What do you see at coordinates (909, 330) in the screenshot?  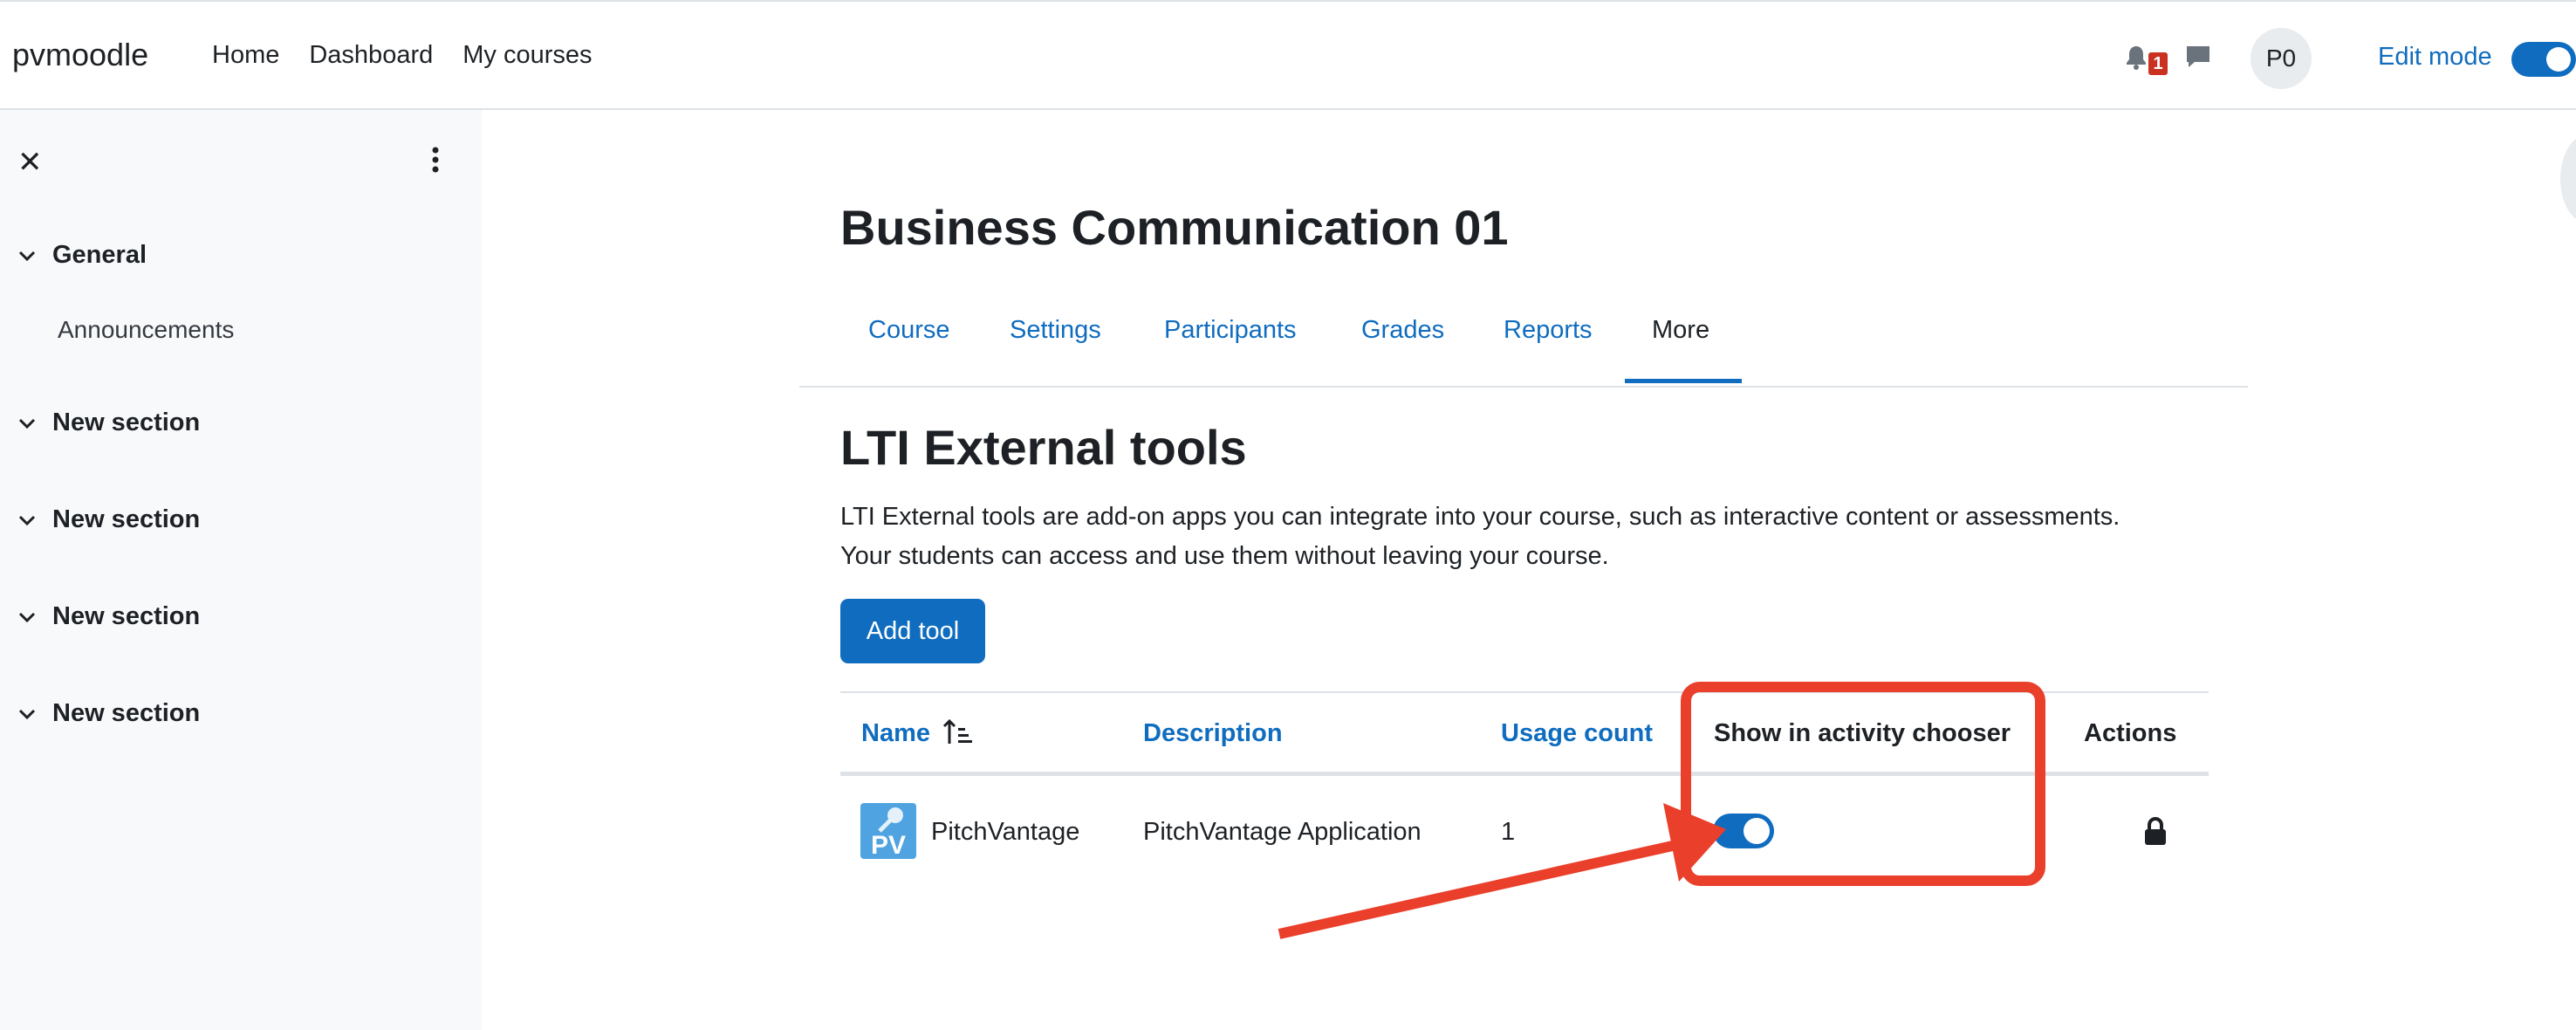 I see `tab-course: Course` at bounding box center [909, 330].